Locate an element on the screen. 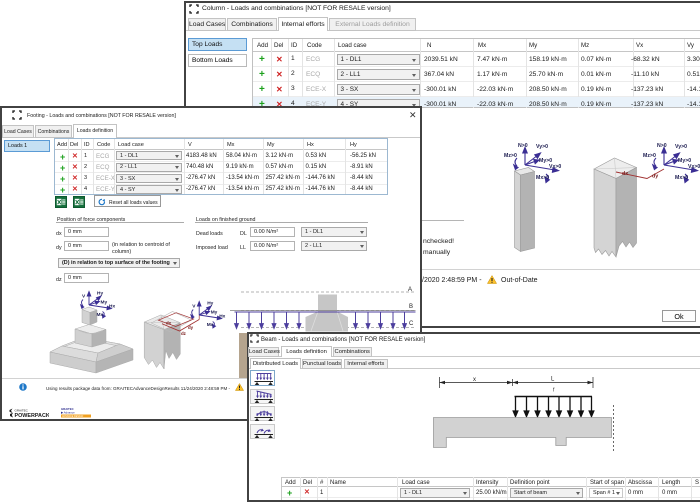 The width and height of the screenshot is (700, 502). svg-text: B is located at coordinates (411, 307).